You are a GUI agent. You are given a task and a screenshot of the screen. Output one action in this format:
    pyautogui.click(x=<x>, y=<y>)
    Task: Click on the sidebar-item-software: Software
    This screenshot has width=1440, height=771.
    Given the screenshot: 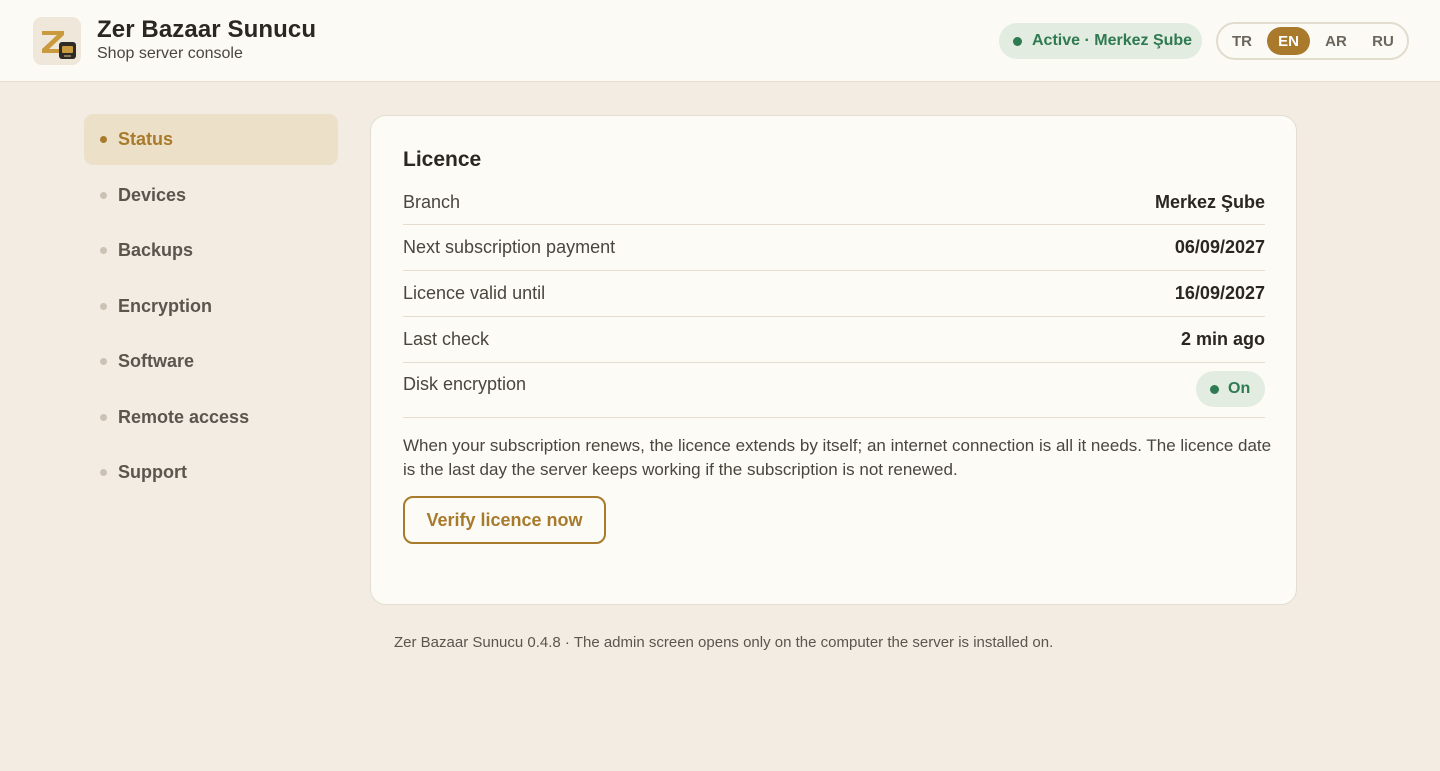 What is the action you would take?
    pyautogui.click(x=211, y=361)
    